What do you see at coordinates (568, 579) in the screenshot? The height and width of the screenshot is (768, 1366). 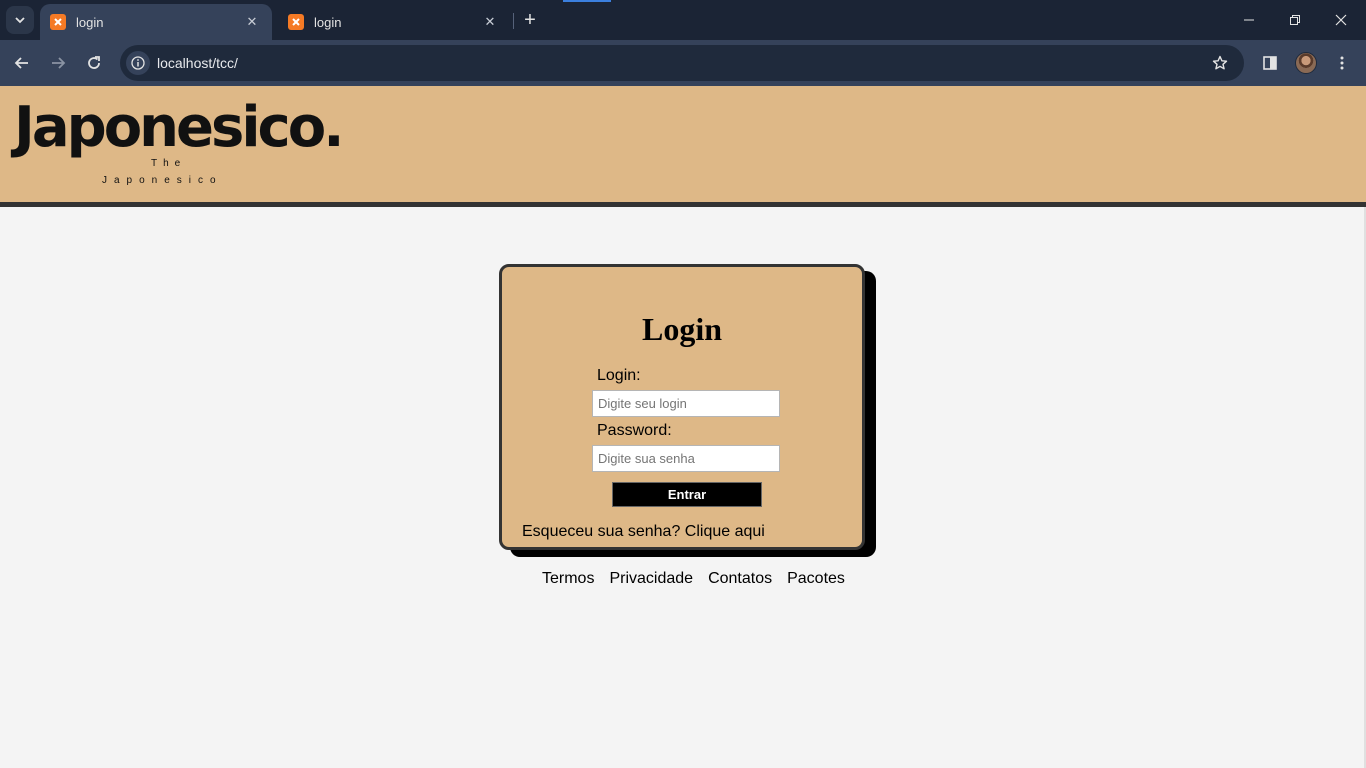 I see `footer-link-termos: Termos` at bounding box center [568, 579].